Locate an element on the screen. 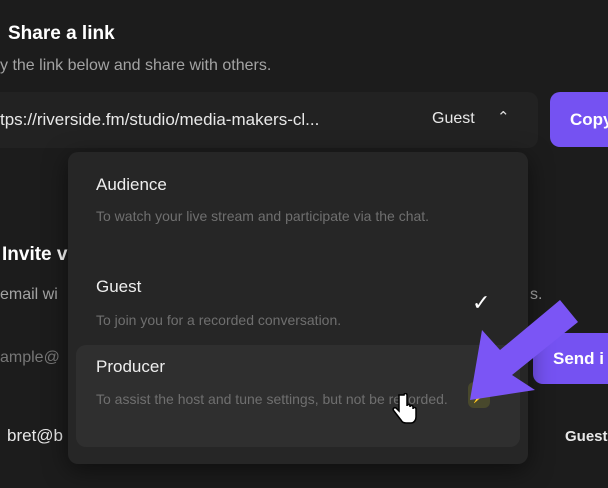 The height and width of the screenshot is (488, 608). annotation-arrow-icon is located at coordinates (524, 350).